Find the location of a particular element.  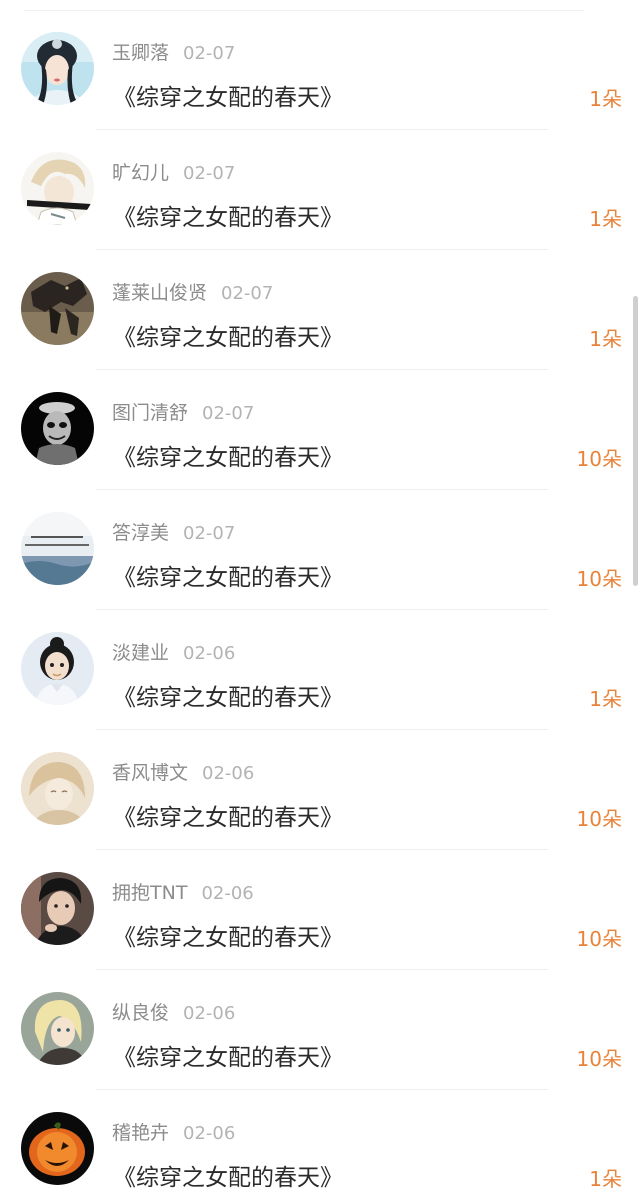

list-item: 玉卿落 02-07 《综穿之女配的春天》 1朵 is located at coordinates (320, 70).